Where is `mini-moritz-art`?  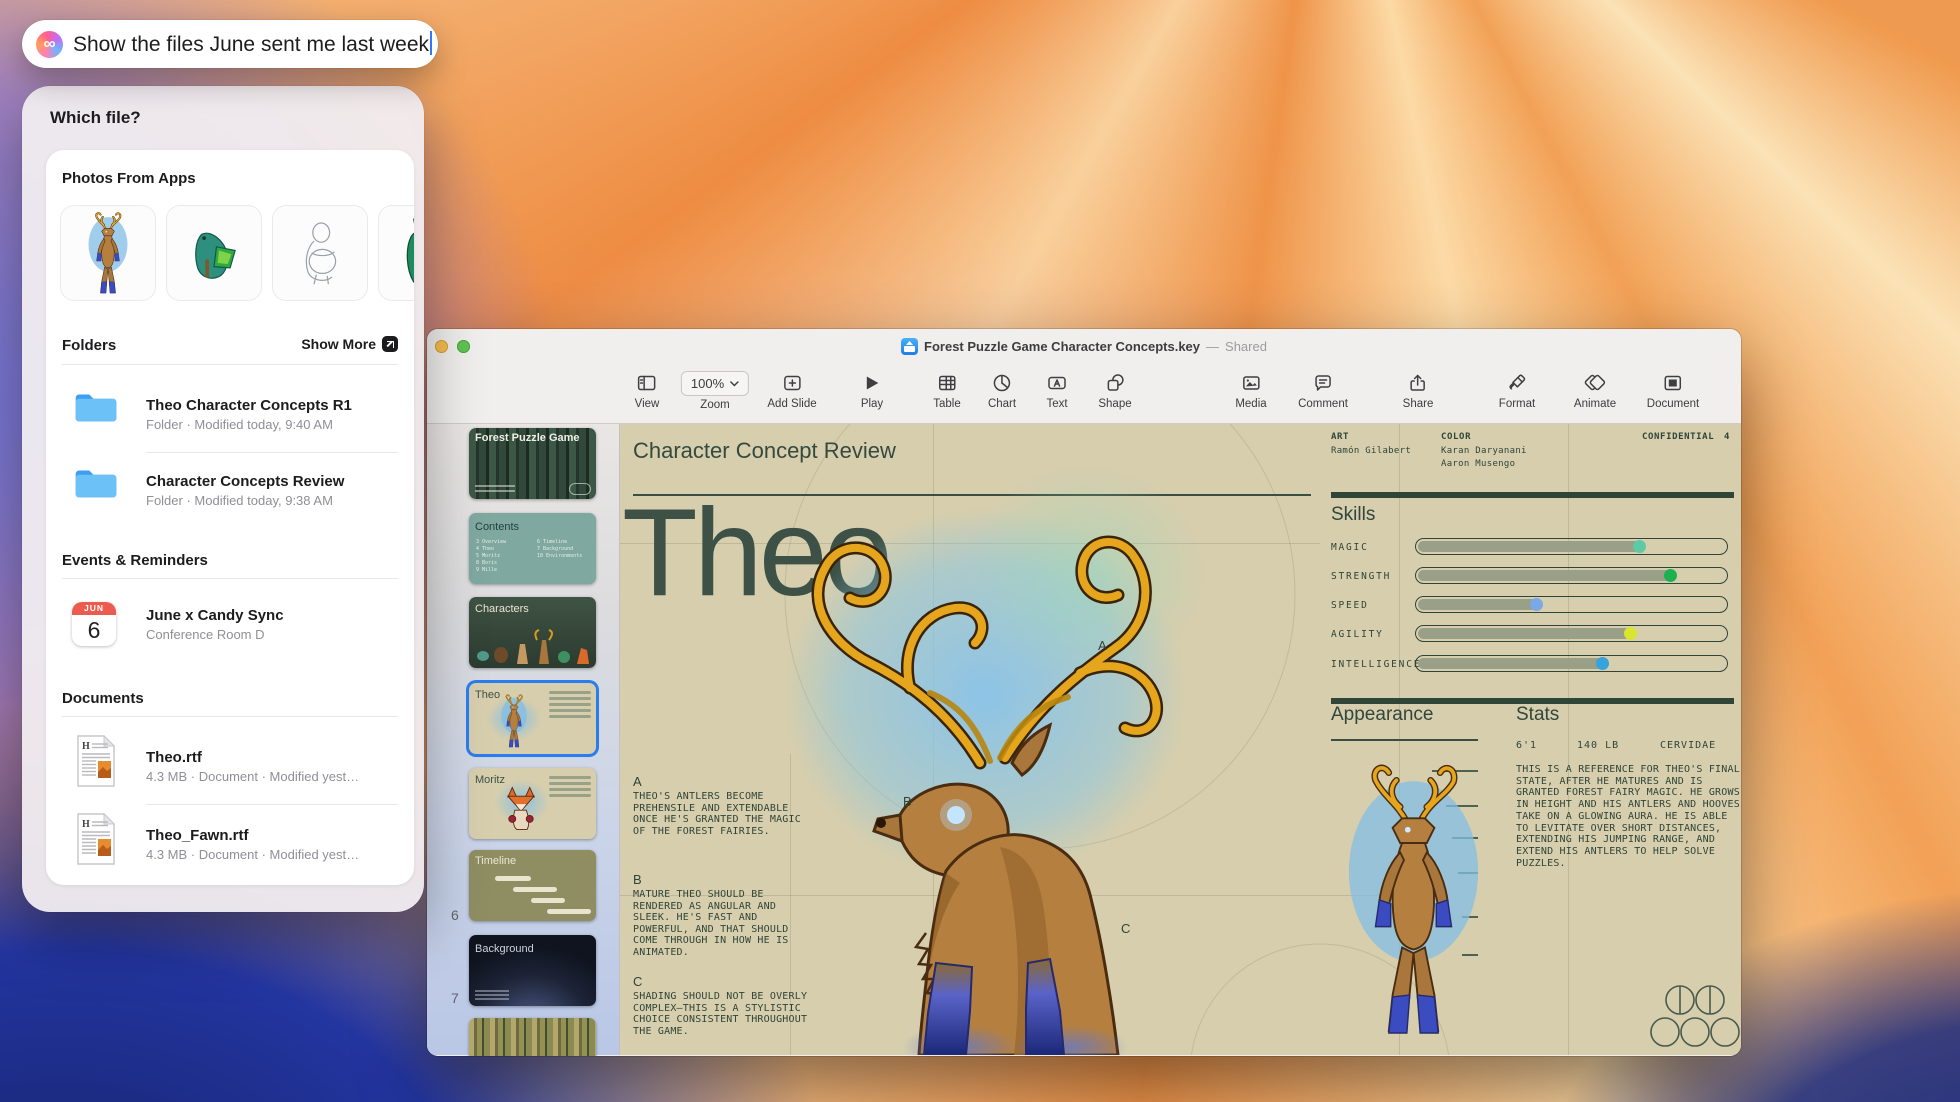 mini-moritz-art is located at coordinates (521, 808).